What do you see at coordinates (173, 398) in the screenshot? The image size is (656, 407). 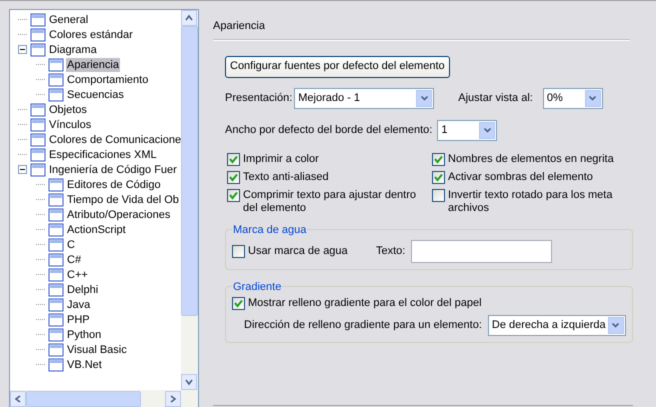 I see `scroll-right-button` at bounding box center [173, 398].